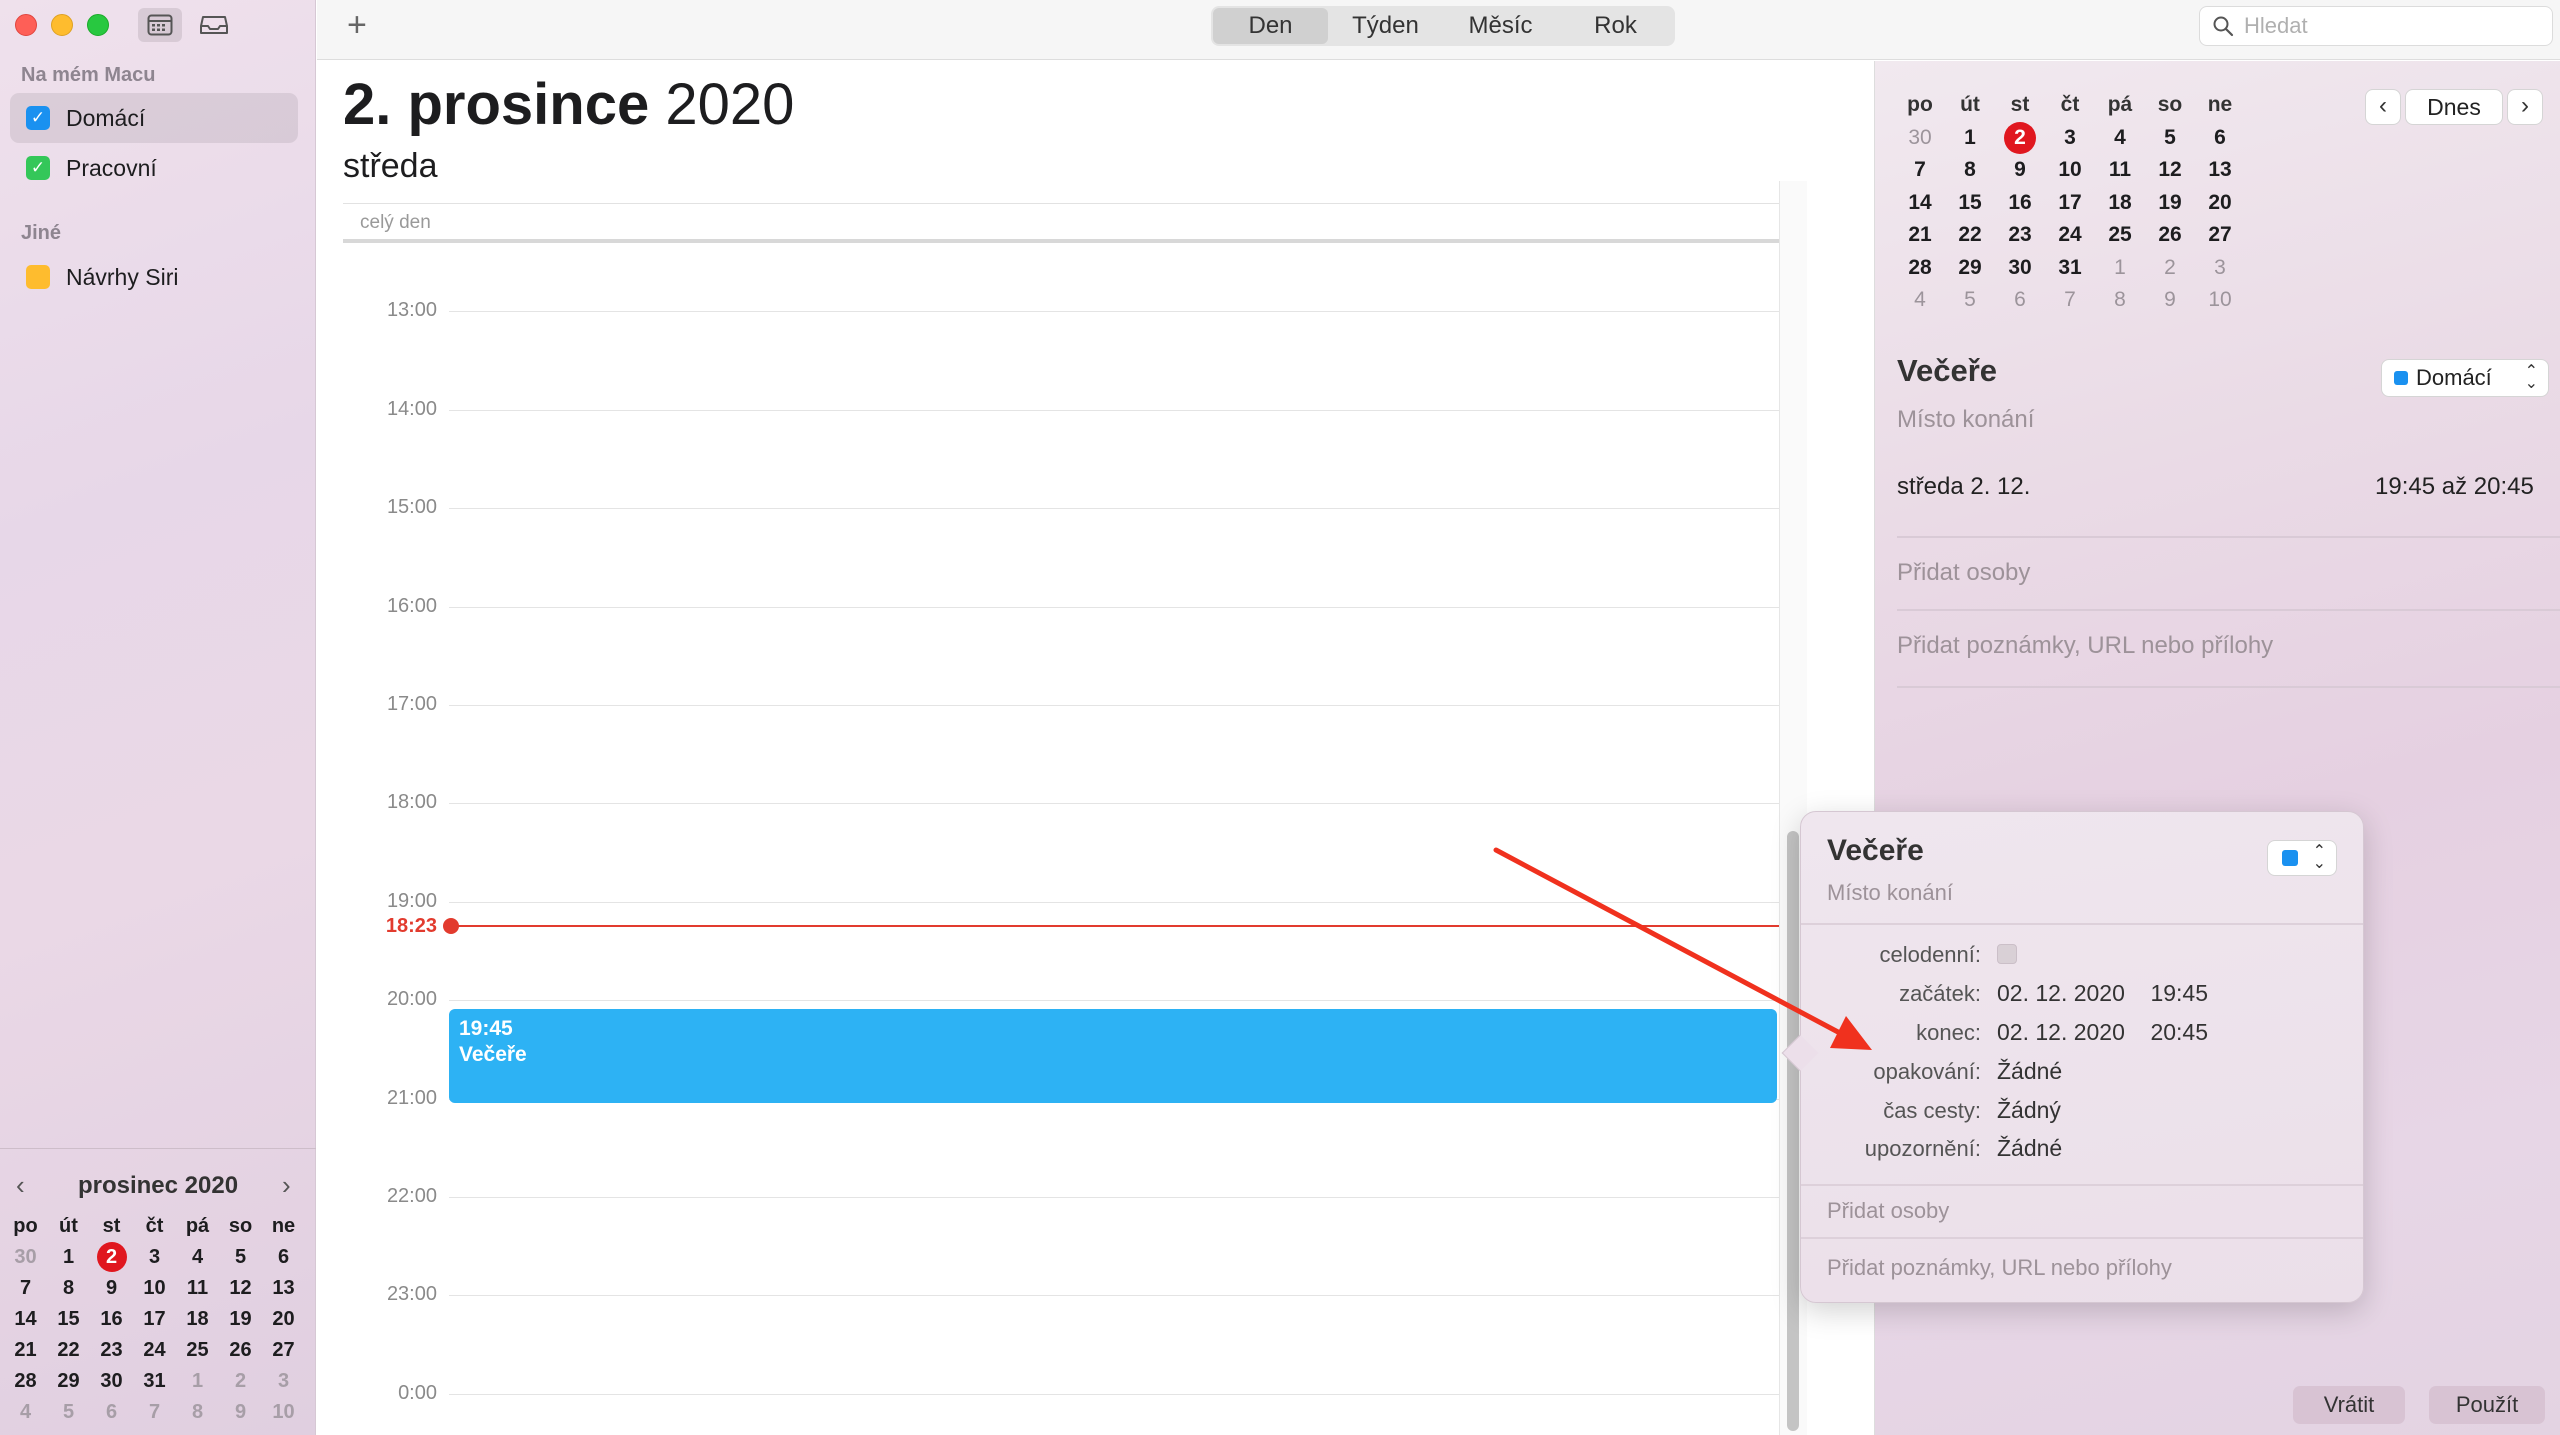  Describe the element at coordinates (38, 277) in the screenshot. I see `checkbox-icon` at that location.